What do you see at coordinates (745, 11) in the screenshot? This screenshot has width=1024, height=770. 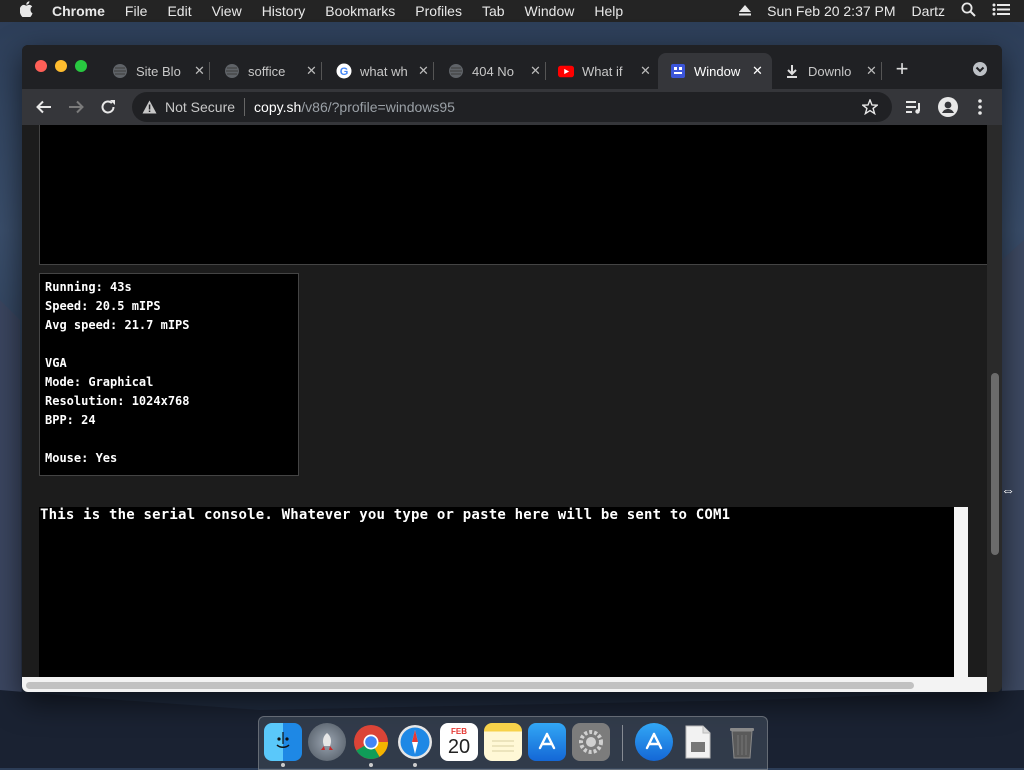 I see `eject-icon` at bounding box center [745, 11].